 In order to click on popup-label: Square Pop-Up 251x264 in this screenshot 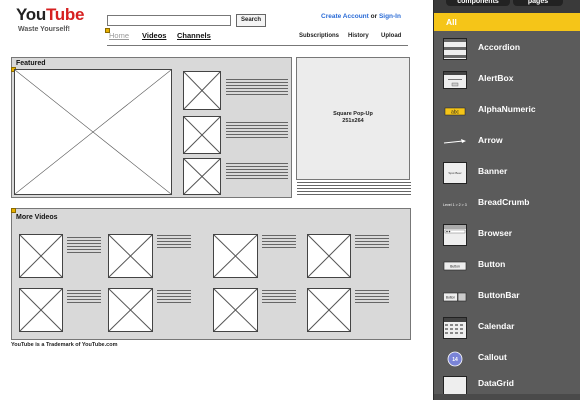, I will do `click(353, 118)`.